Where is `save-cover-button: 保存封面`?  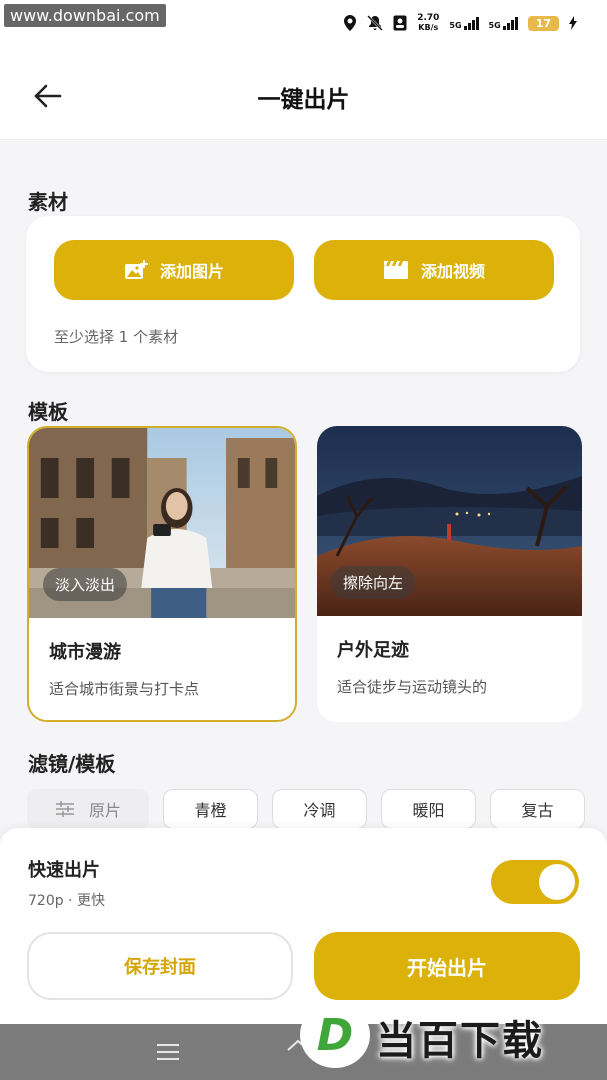
save-cover-button: 保存封面 is located at coordinates (160, 966).